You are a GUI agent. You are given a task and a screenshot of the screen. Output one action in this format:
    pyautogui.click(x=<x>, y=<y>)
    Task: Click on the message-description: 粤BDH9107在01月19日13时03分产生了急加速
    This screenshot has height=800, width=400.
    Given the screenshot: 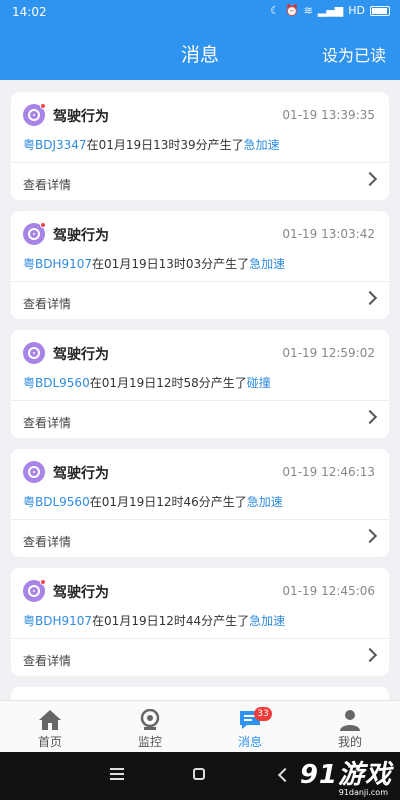 What is the action you would take?
    pyautogui.click(x=154, y=263)
    